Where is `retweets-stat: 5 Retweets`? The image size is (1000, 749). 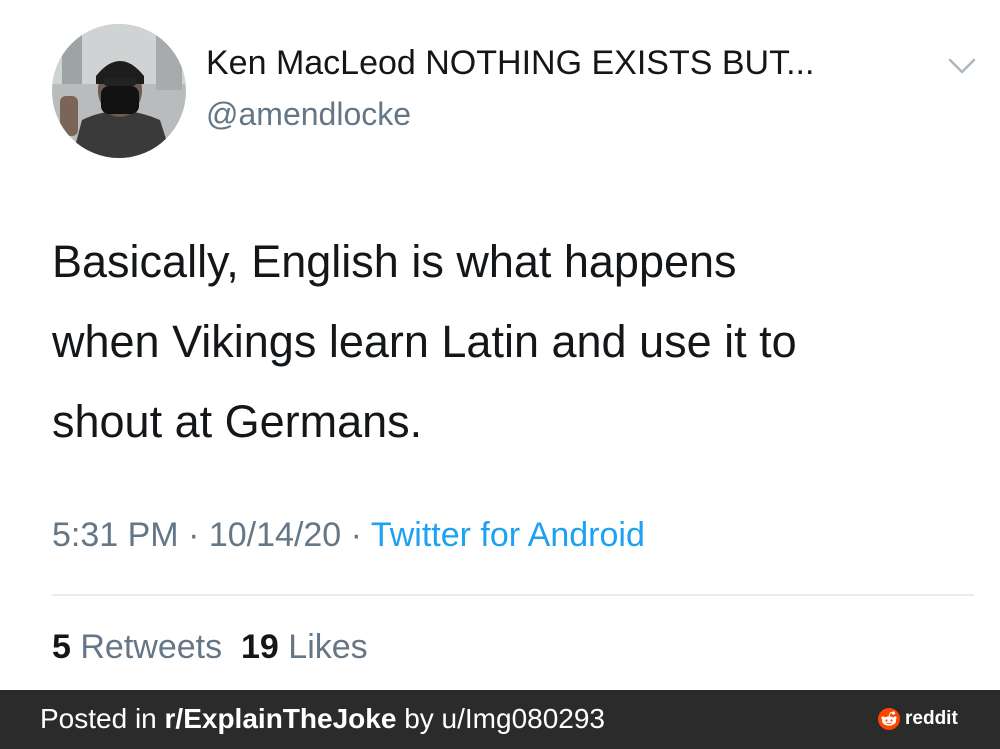 retweets-stat: 5 Retweets is located at coordinates (137, 647).